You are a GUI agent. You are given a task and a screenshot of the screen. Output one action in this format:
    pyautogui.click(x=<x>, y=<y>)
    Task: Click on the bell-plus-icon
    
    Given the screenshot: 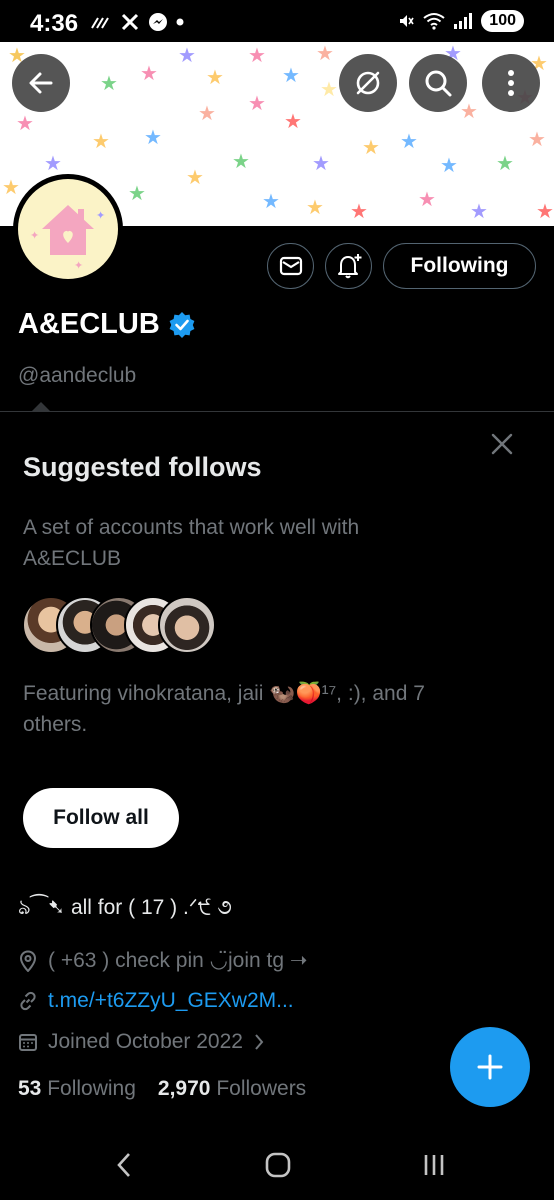 What is the action you would take?
    pyautogui.click(x=349, y=266)
    